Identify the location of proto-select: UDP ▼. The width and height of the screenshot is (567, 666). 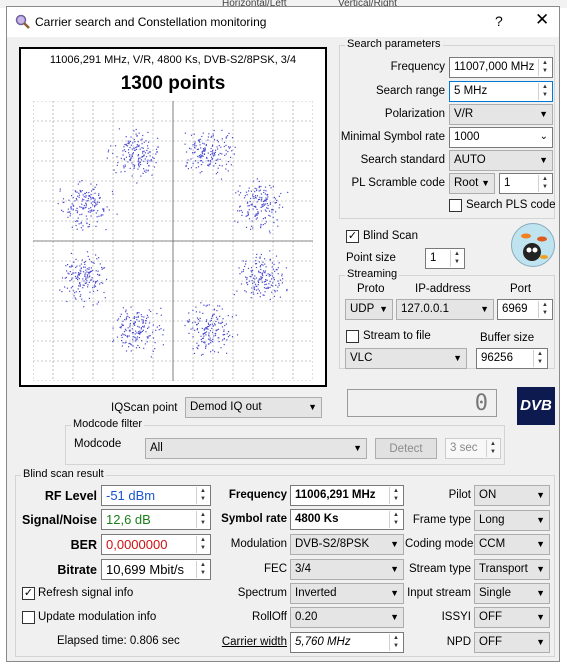
(369, 309).